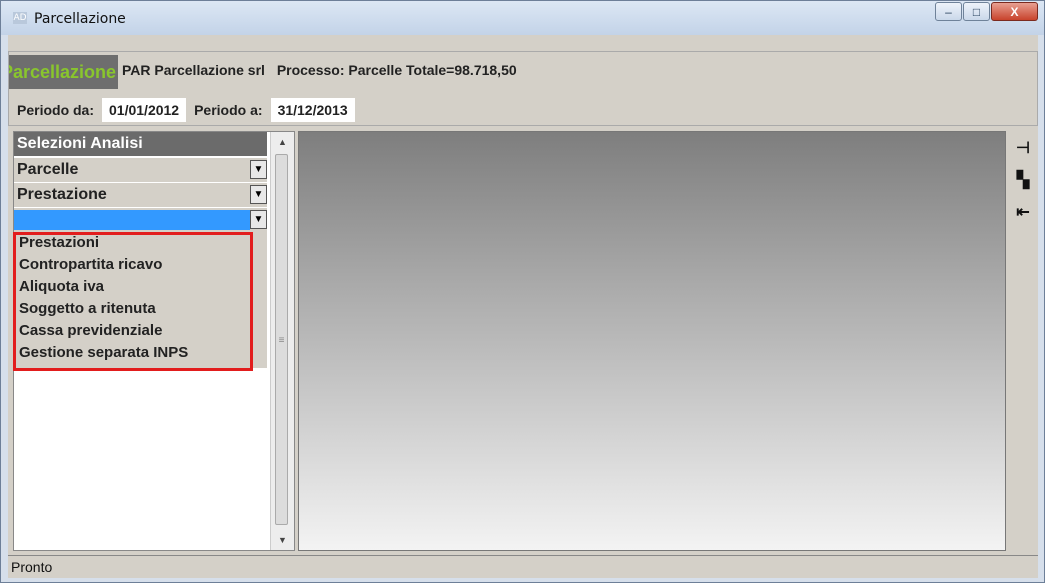 This screenshot has height=583, width=1045. I want to click on scroll-up-icon: ▲, so click(282, 142).